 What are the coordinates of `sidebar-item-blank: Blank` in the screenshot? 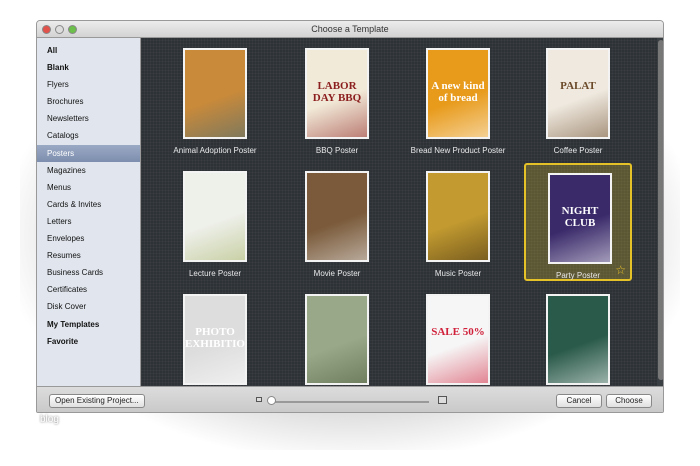 It's located at (88, 67).